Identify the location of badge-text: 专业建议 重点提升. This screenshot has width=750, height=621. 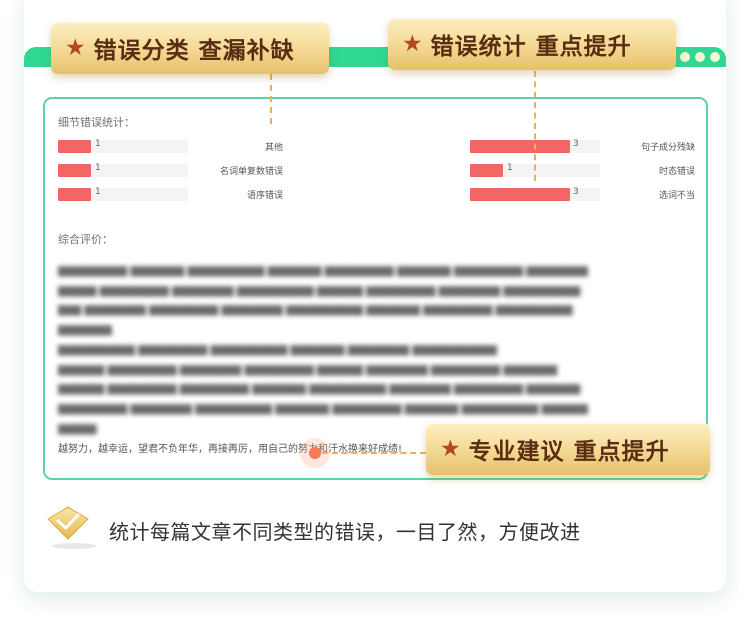
(569, 452).